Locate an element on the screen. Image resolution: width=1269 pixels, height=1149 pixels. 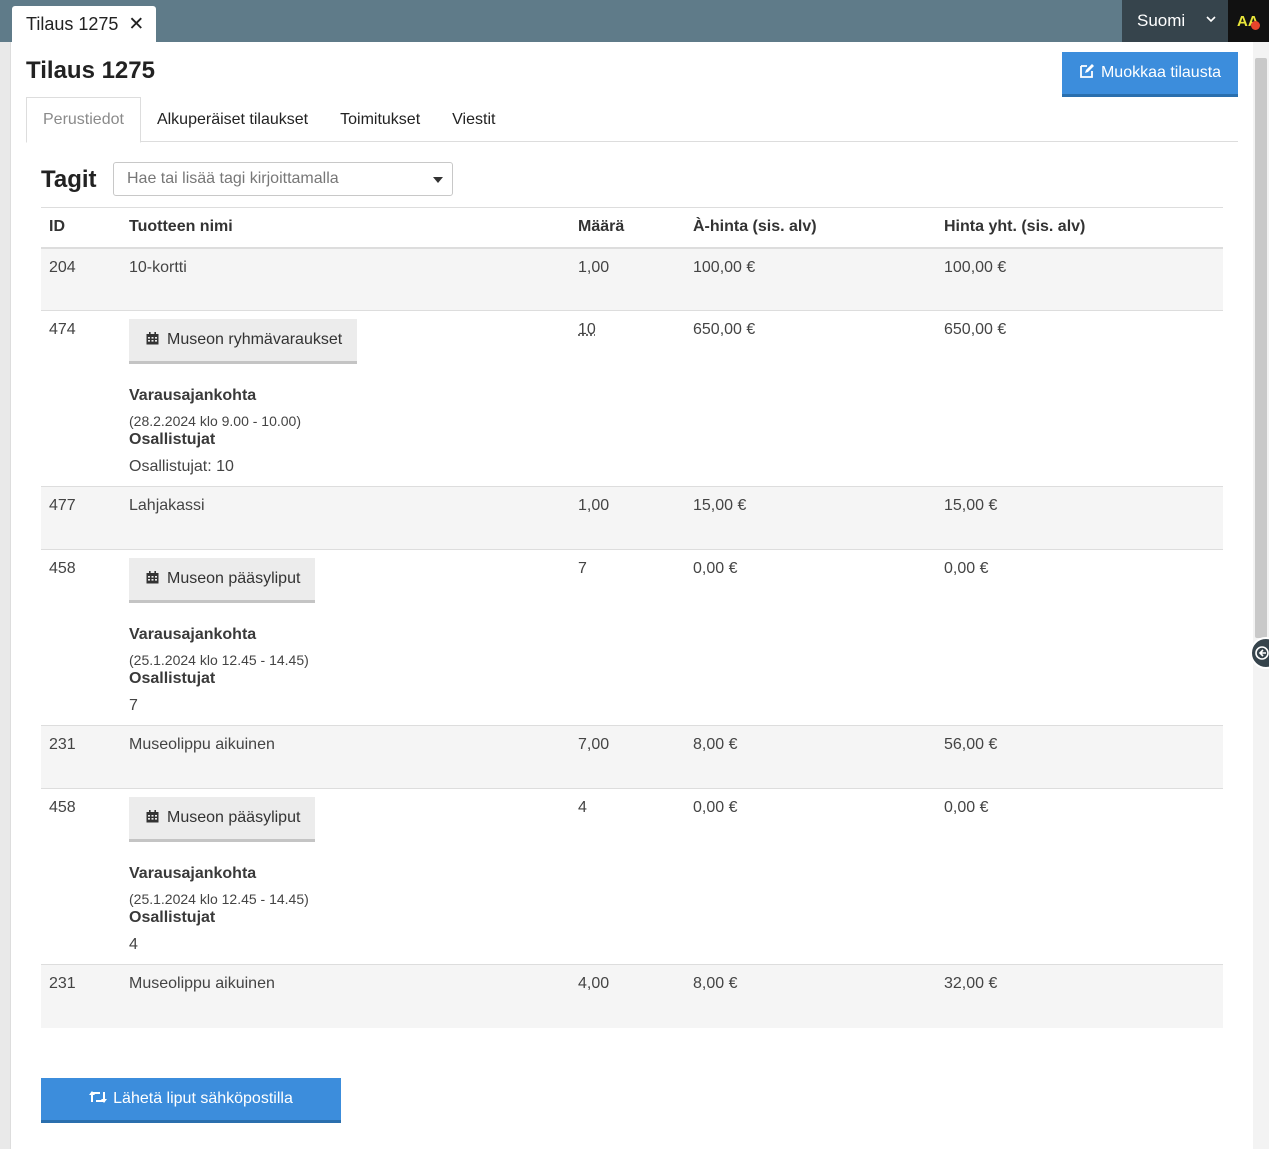
language-selector: Suomi is located at coordinates (1175, 21).